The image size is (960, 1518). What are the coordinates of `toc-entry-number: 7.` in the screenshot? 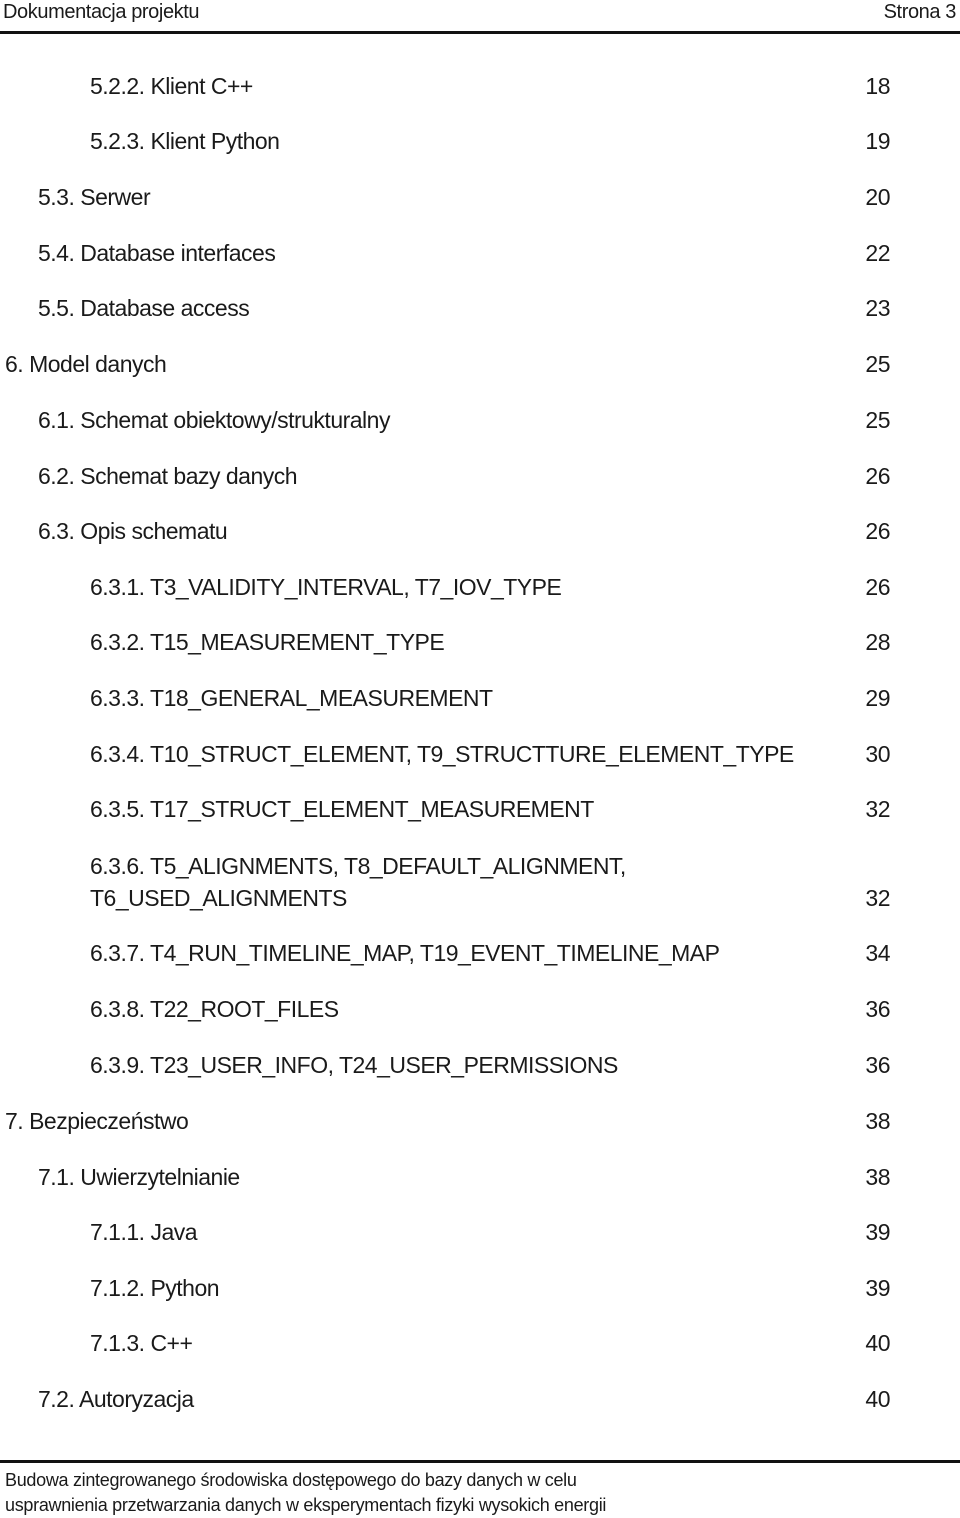 It's located at (14, 1121).